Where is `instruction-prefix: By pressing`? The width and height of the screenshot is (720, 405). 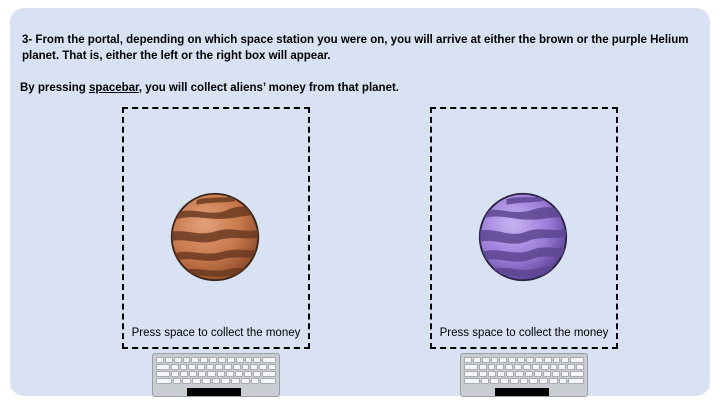
instruction-prefix: By pressing is located at coordinates (55, 88).